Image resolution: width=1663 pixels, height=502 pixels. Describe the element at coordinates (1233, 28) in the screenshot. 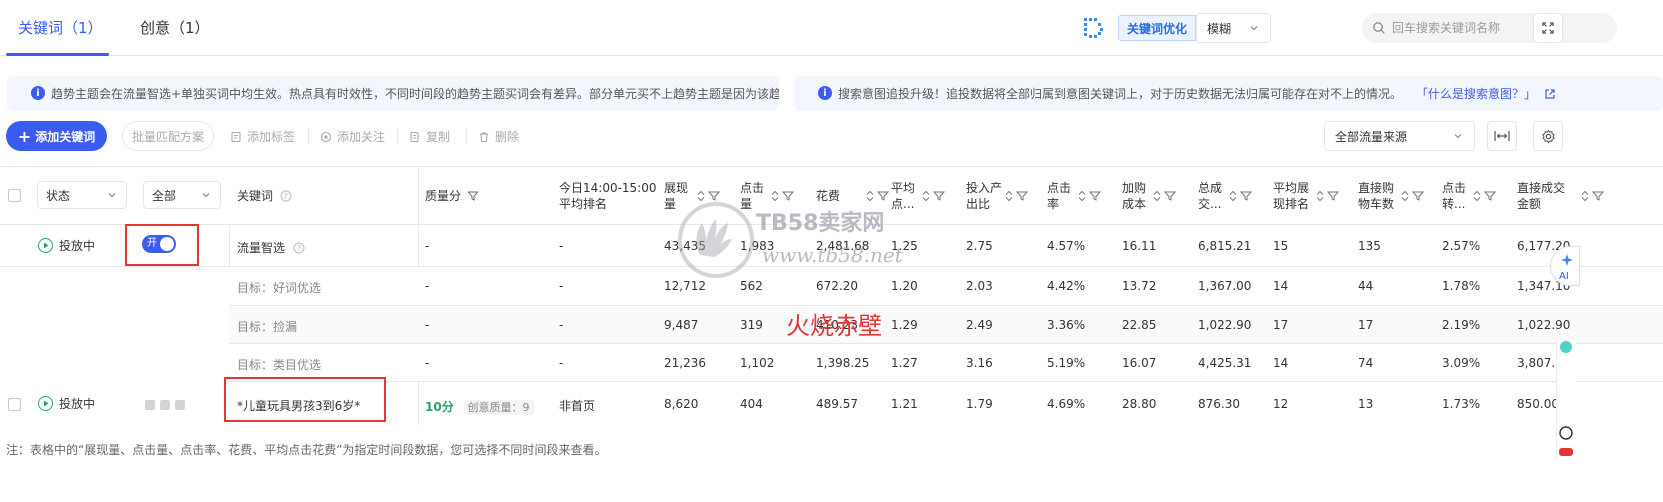

I see `match-mode-select: 模糊` at that location.